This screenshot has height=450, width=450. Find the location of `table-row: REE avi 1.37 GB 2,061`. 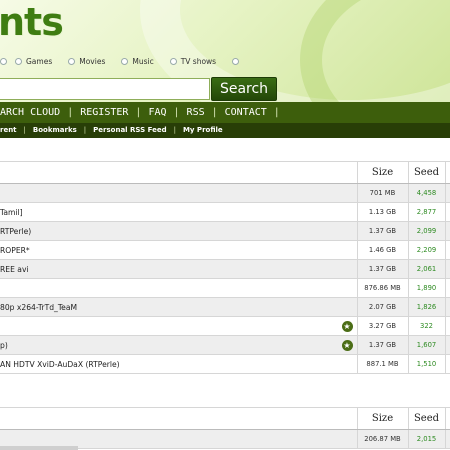

table-row: REE avi 1.37 GB 2,061 is located at coordinates (225, 269).